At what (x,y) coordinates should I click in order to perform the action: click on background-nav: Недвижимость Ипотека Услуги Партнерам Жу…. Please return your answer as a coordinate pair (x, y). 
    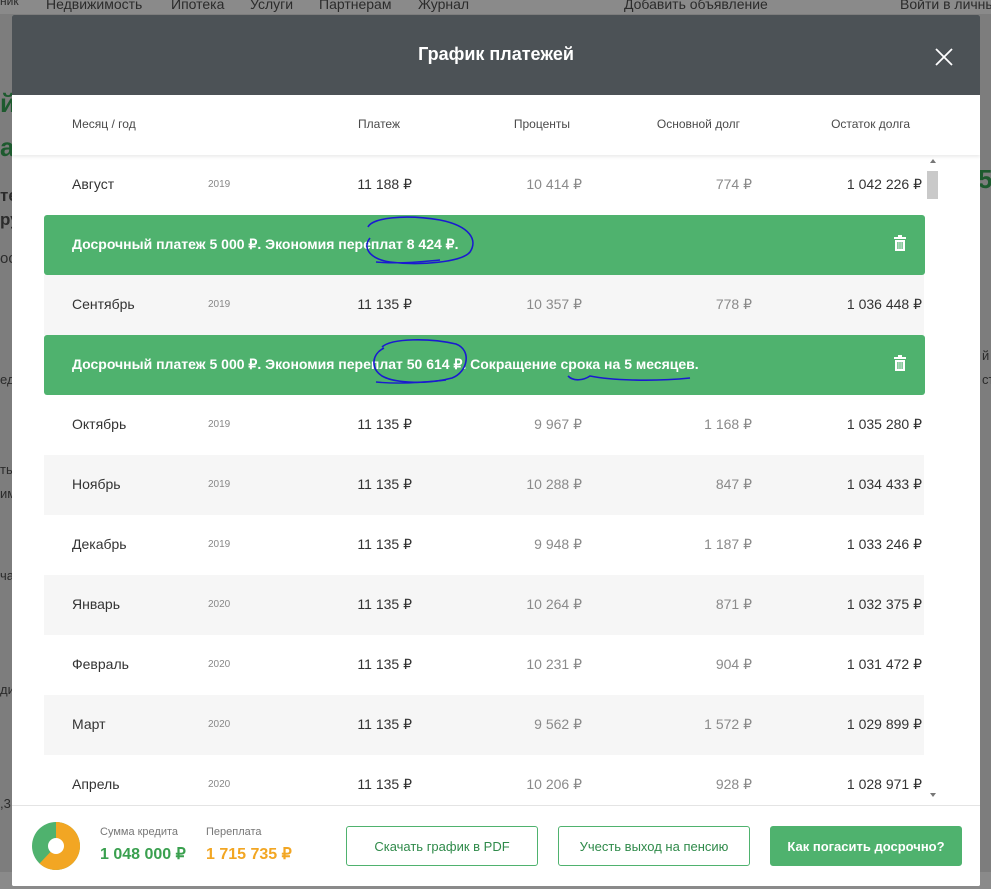
    Looking at the image, I should click on (495, 7).